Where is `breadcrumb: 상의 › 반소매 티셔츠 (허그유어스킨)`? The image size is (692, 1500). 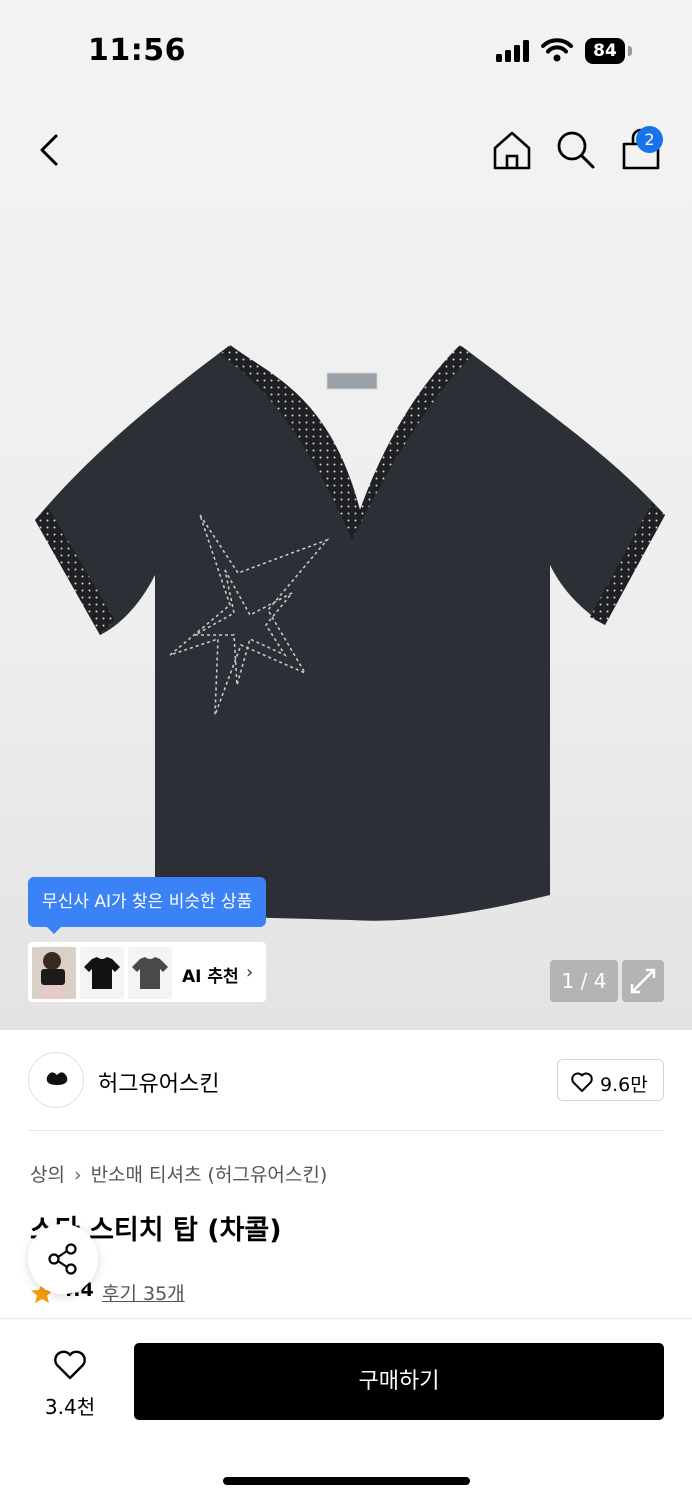 breadcrumb: 상의 › 반소매 티셔츠 (허그유어스킨) is located at coordinates (178, 1173).